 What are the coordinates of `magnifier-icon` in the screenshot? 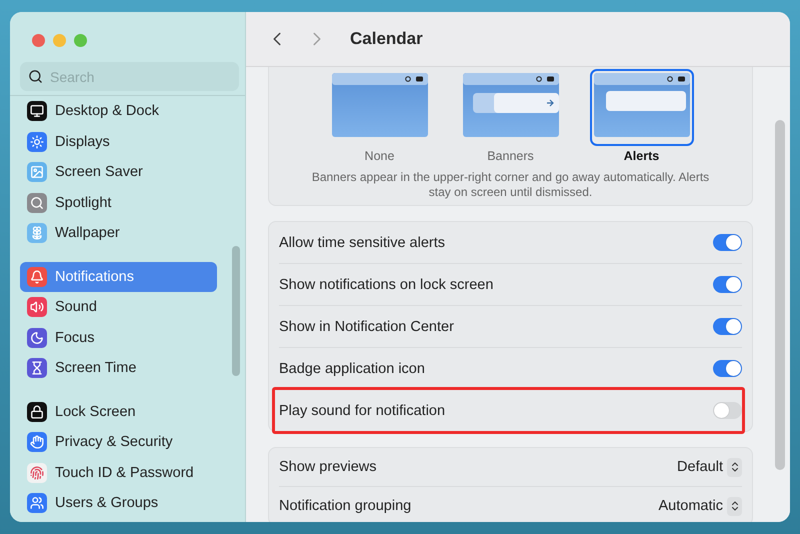 It's located at (37, 202).